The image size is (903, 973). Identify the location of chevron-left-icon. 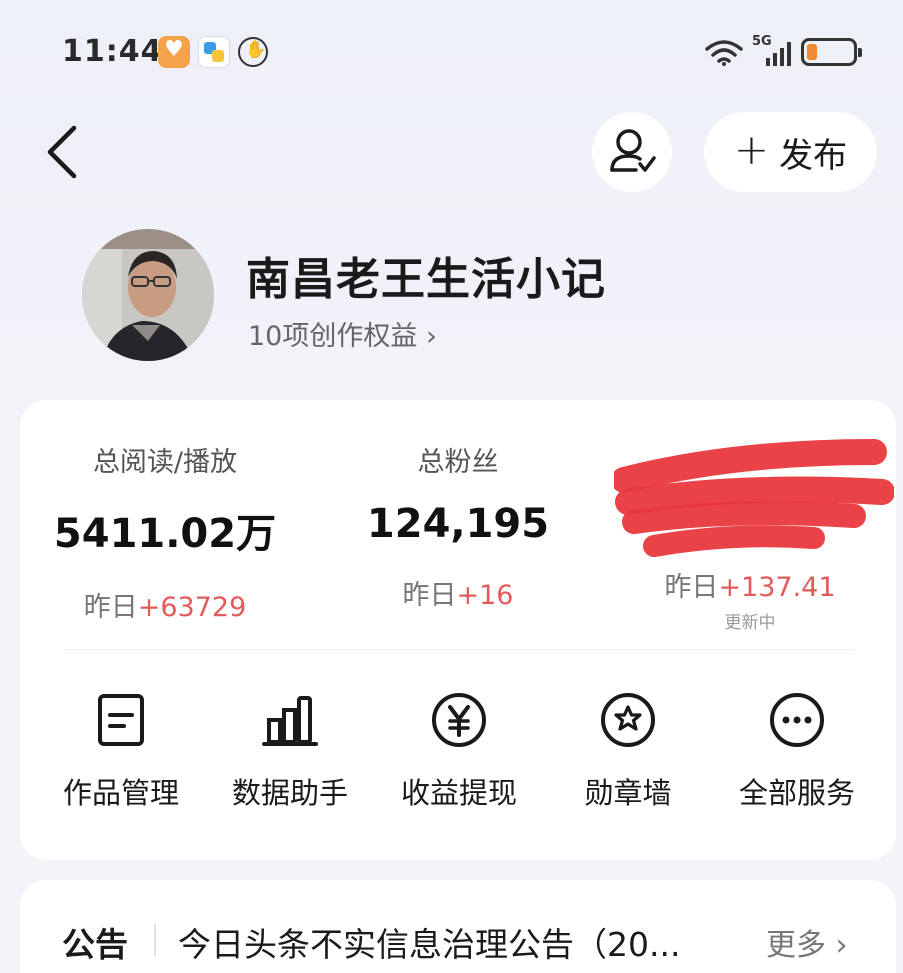
(62, 152).